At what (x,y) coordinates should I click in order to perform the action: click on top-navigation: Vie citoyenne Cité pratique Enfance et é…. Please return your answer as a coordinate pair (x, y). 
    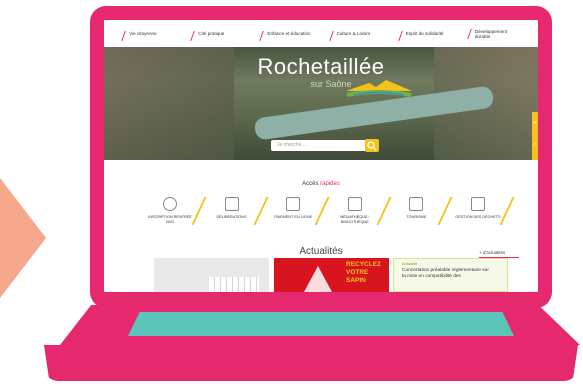
    Looking at the image, I should click on (321, 33).